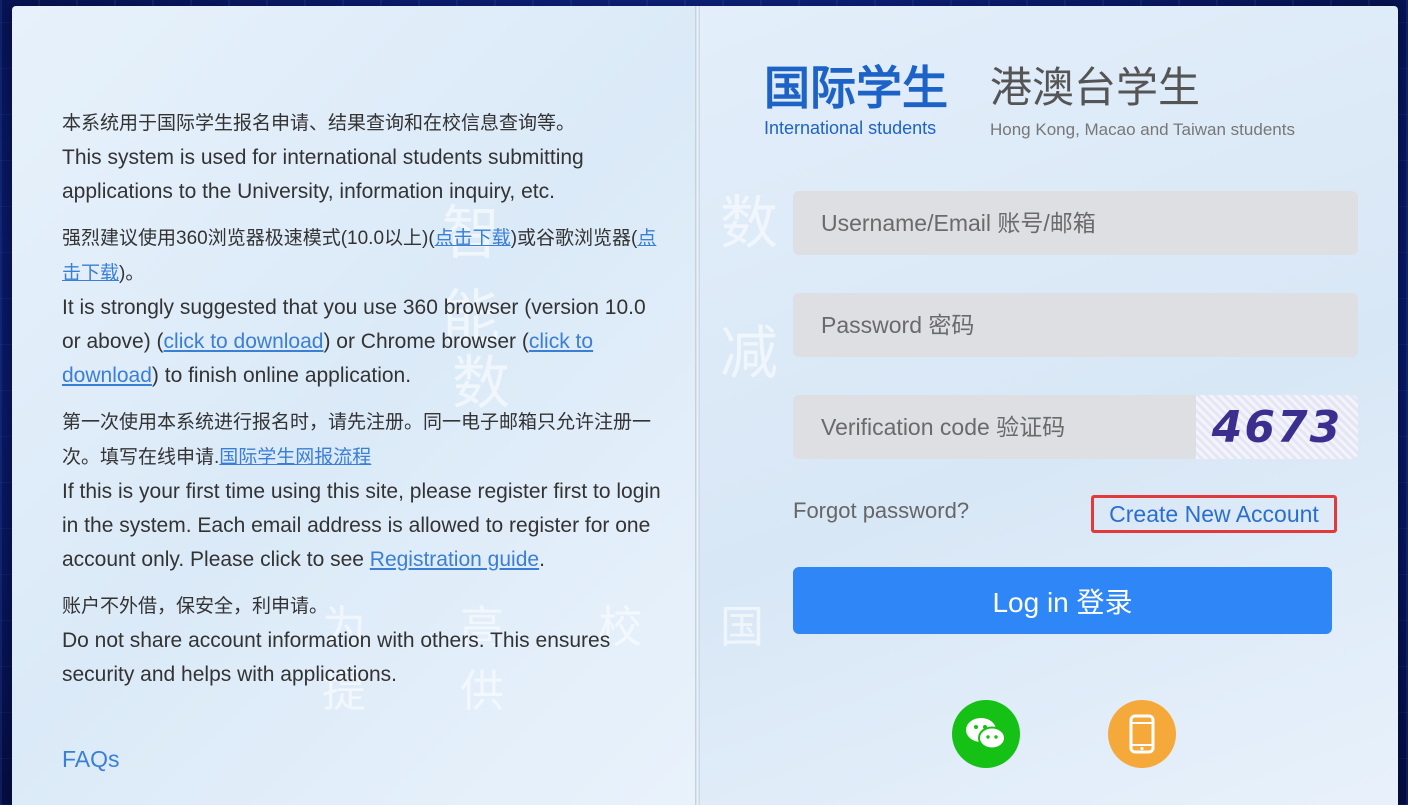  What do you see at coordinates (454, 559) in the screenshot?
I see `registration-guide-link: Registration guide` at bounding box center [454, 559].